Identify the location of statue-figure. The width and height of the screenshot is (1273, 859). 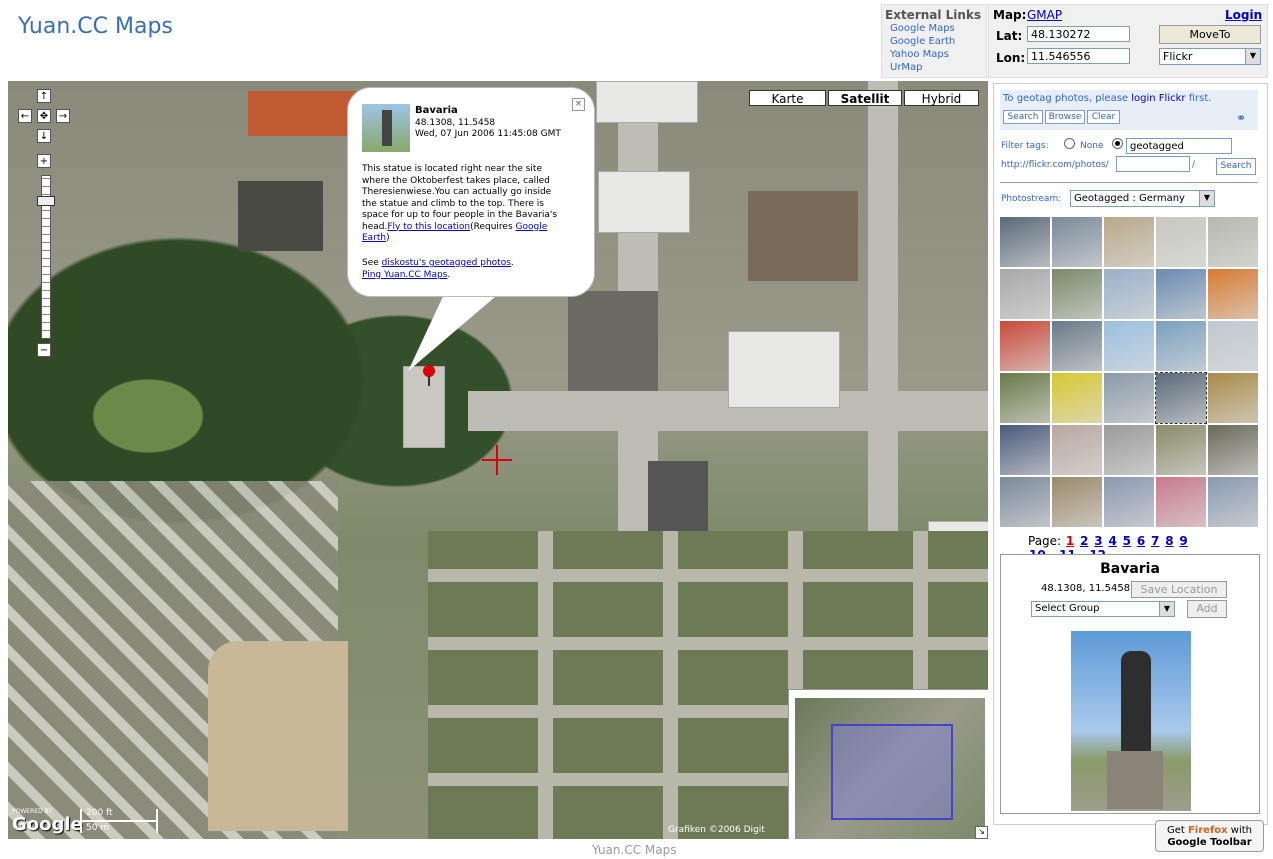
(1136, 706).